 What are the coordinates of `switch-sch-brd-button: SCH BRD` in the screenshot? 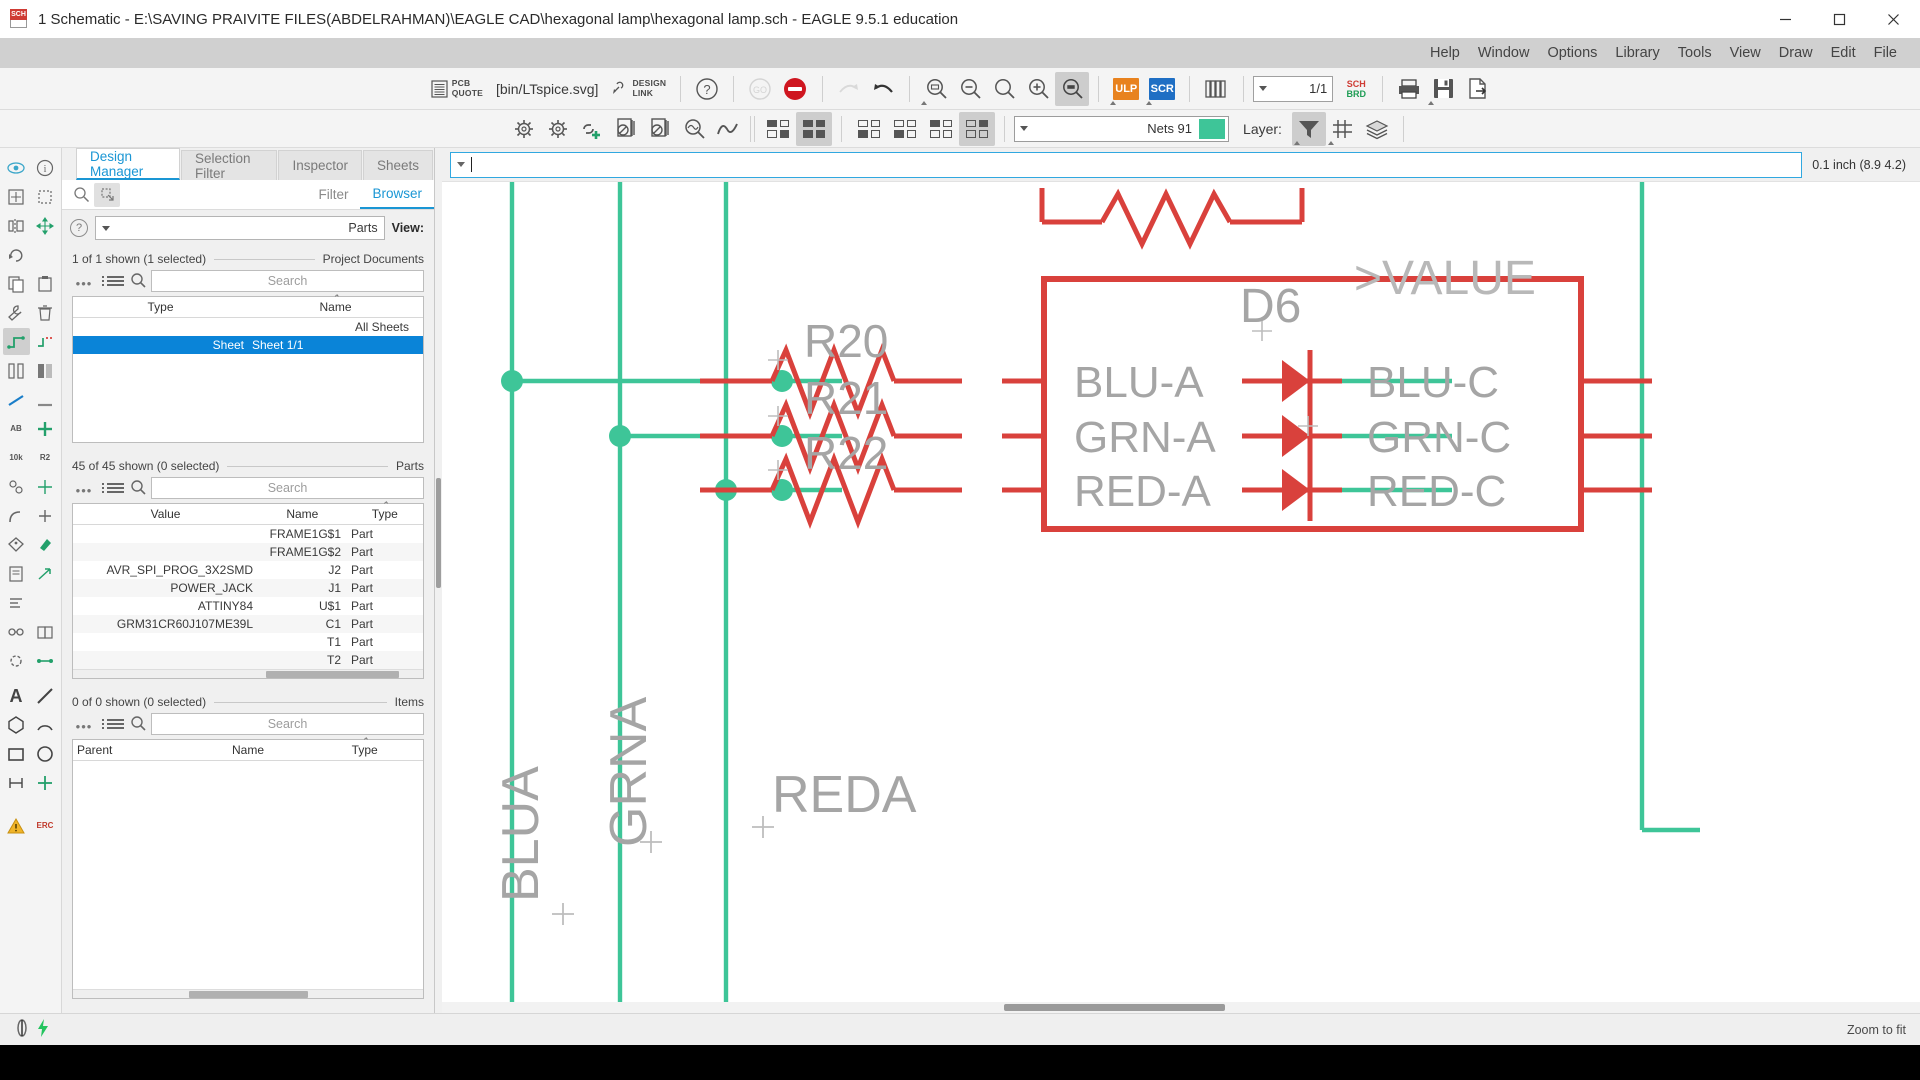 It's located at (1356, 89).